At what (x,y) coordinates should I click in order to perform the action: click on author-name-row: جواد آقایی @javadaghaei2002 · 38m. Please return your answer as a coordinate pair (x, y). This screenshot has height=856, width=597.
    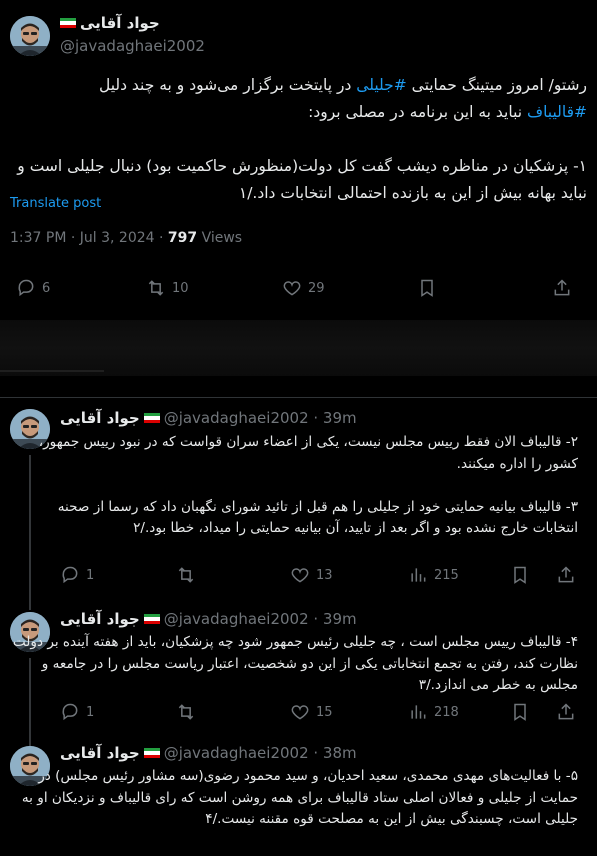
    Looking at the image, I should click on (208, 753).